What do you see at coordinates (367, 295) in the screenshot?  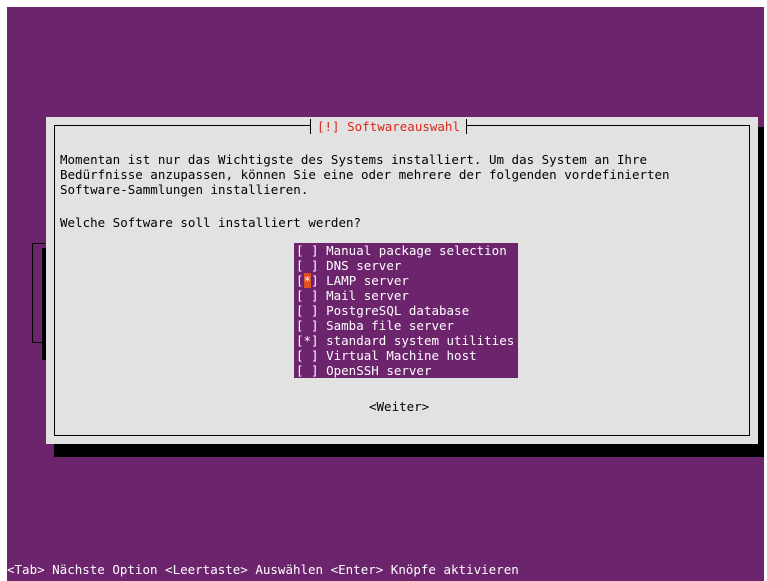 I see `list-item-label: Mail server` at bounding box center [367, 295].